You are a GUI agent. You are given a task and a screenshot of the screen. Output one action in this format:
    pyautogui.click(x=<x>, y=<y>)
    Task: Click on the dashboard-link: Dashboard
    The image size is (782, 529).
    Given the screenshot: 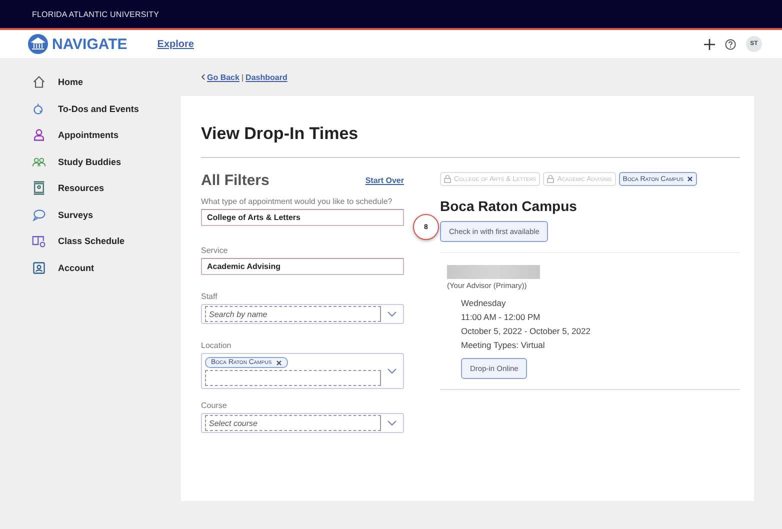 What is the action you would take?
    pyautogui.click(x=267, y=77)
    